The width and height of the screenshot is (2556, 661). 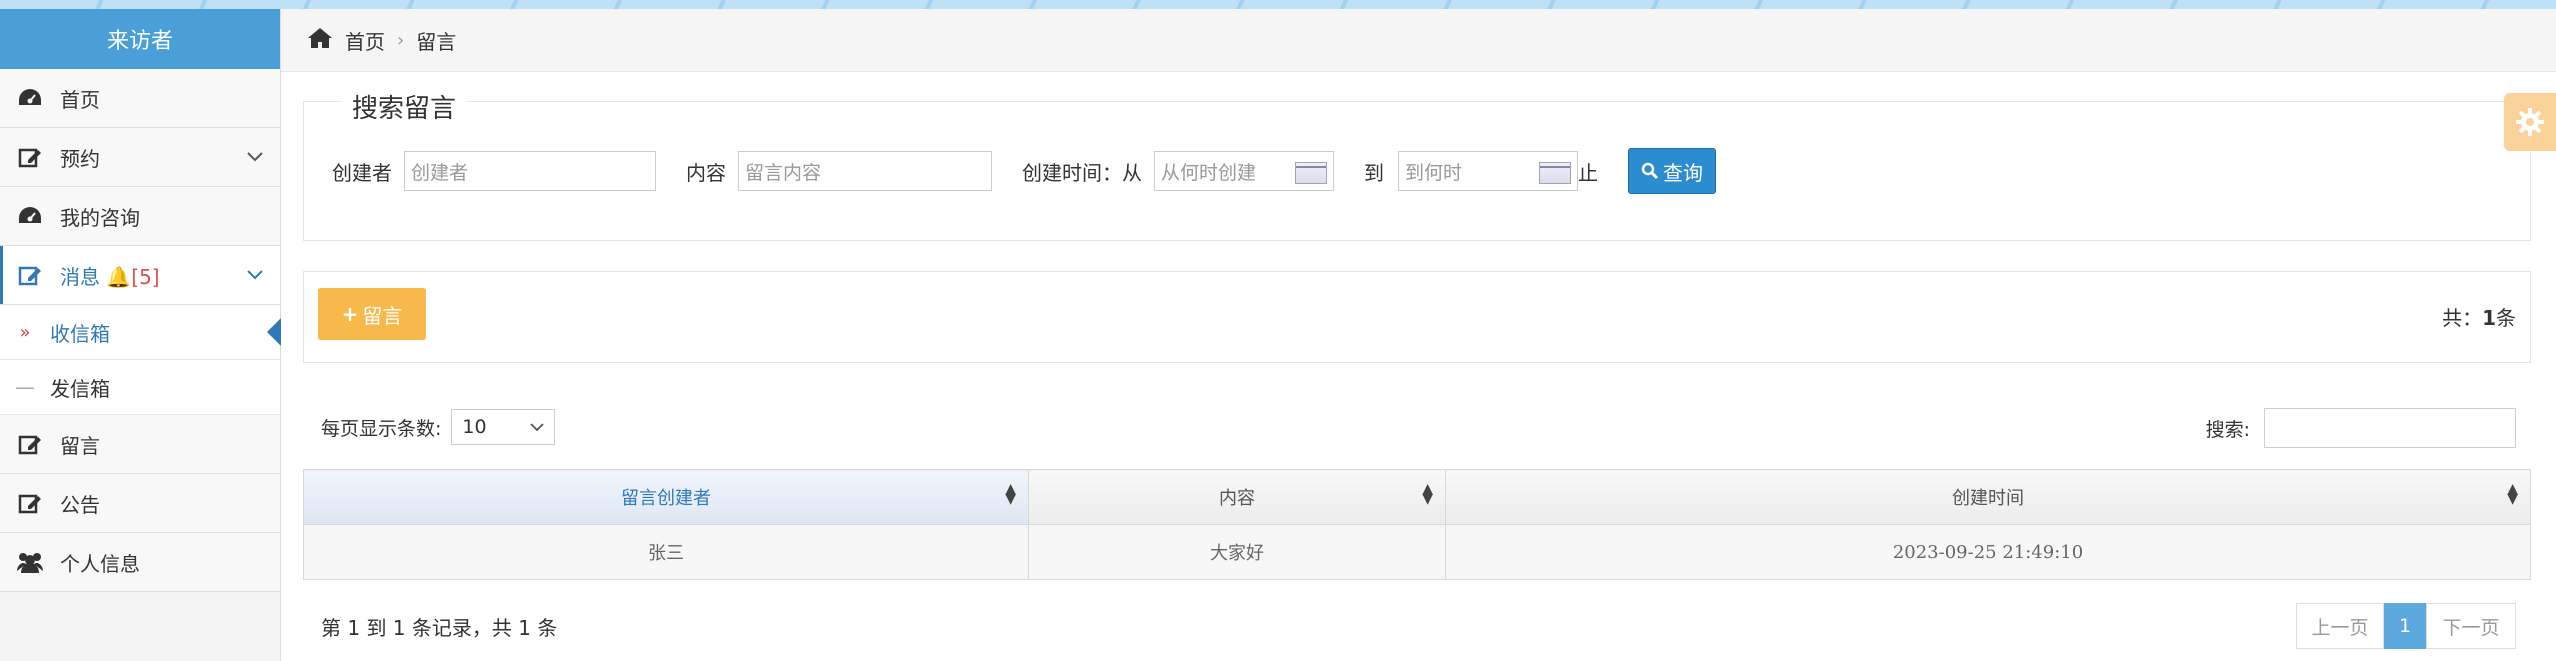 What do you see at coordinates (1082, 172) in the screenshot?
I see `create-time-label: 创建时间：从` at bounding box center [1082, 172].